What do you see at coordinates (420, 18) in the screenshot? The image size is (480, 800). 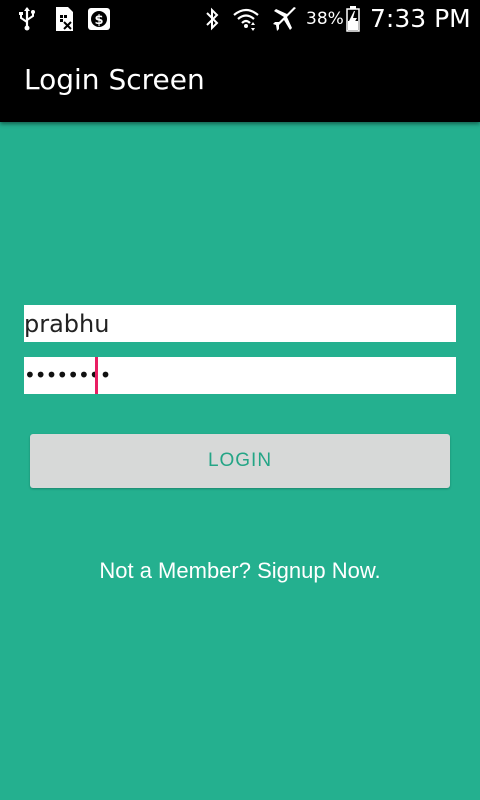 I see `status-time: 7:33 PM` at bounding box center [420, 18].